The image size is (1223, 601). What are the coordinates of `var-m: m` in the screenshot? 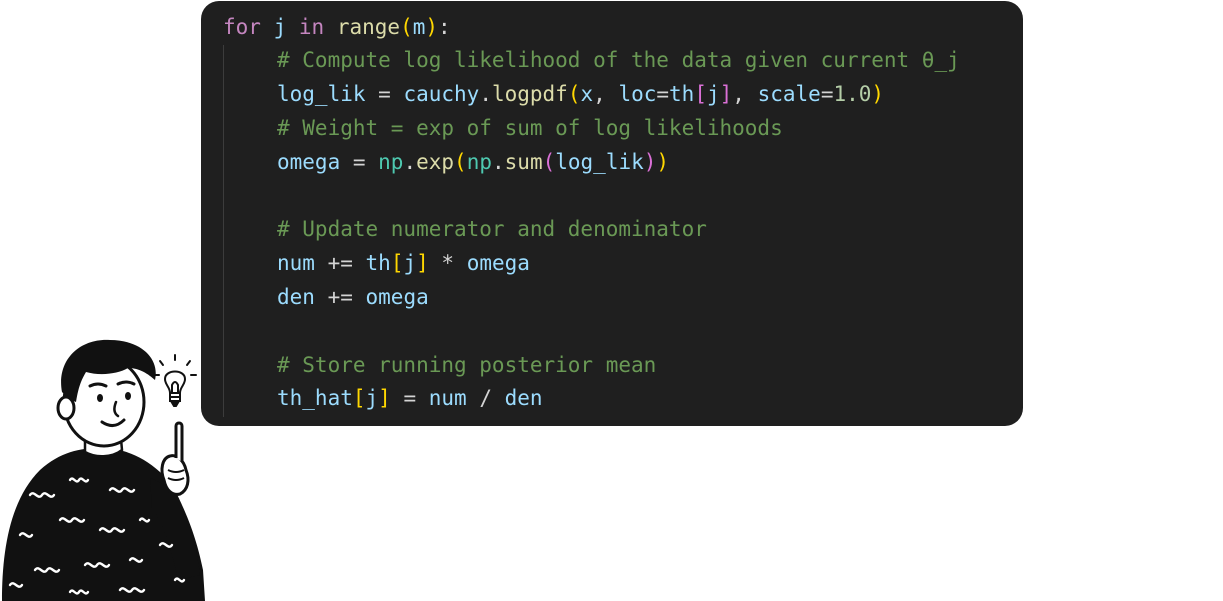 It's located at (419, 27).